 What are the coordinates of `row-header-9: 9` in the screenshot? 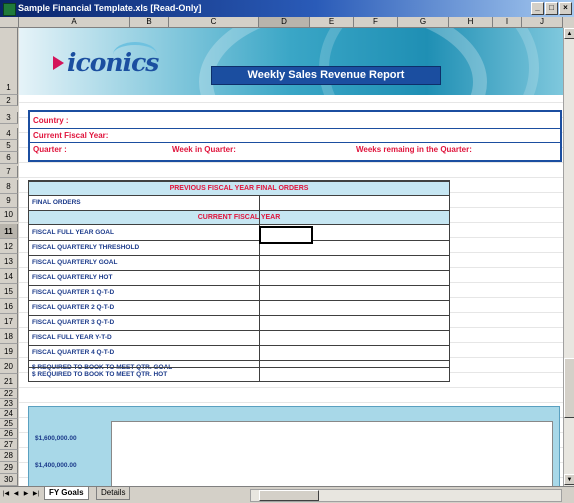 It's located at (9, 201).